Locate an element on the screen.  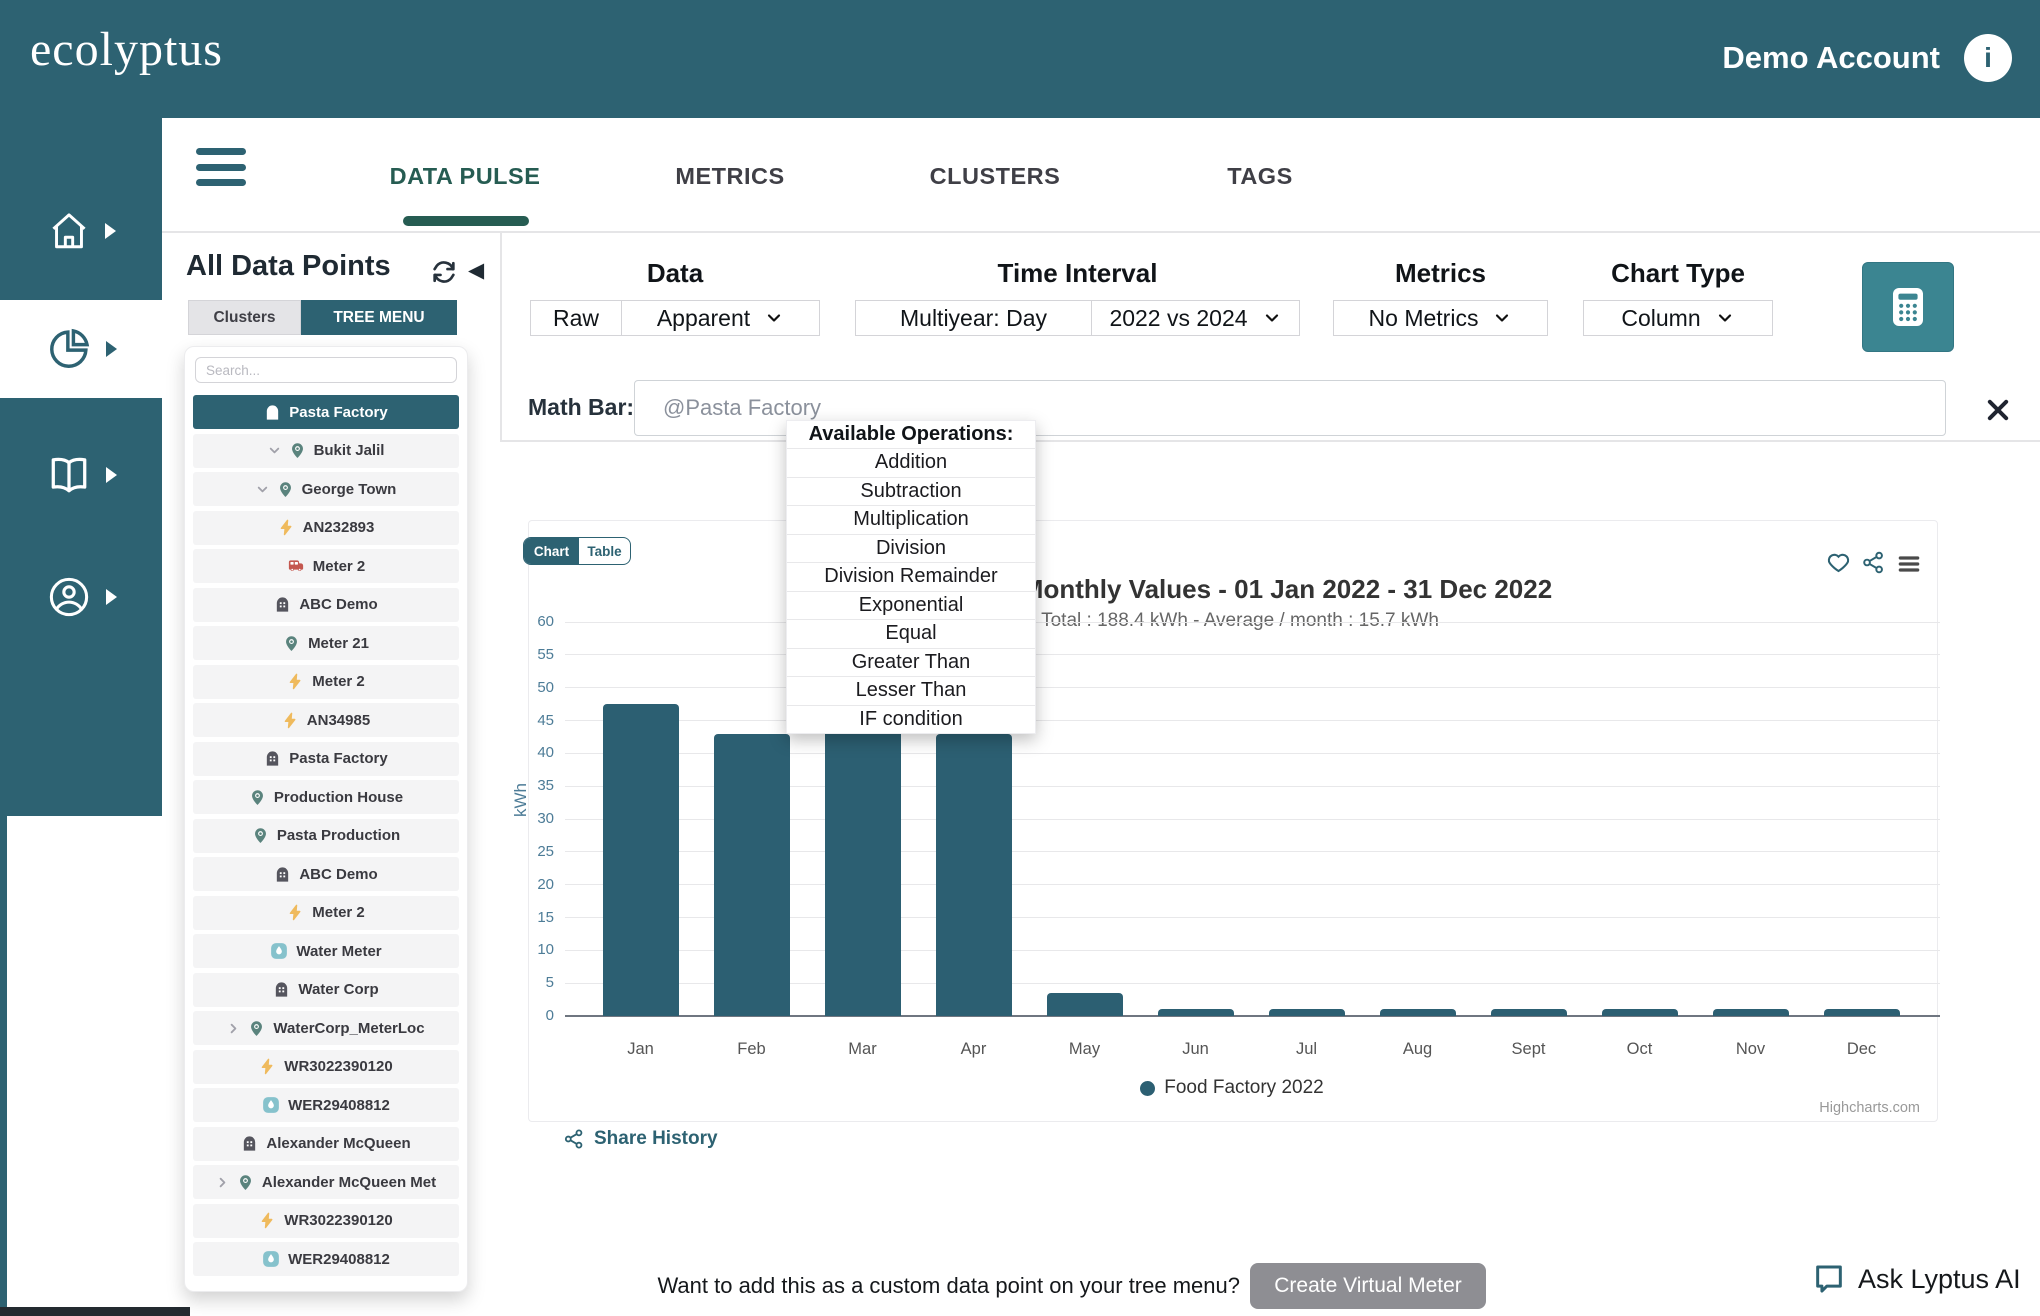
tree-menu-toggle: TREE MENU is located at coordinates (379, 317).